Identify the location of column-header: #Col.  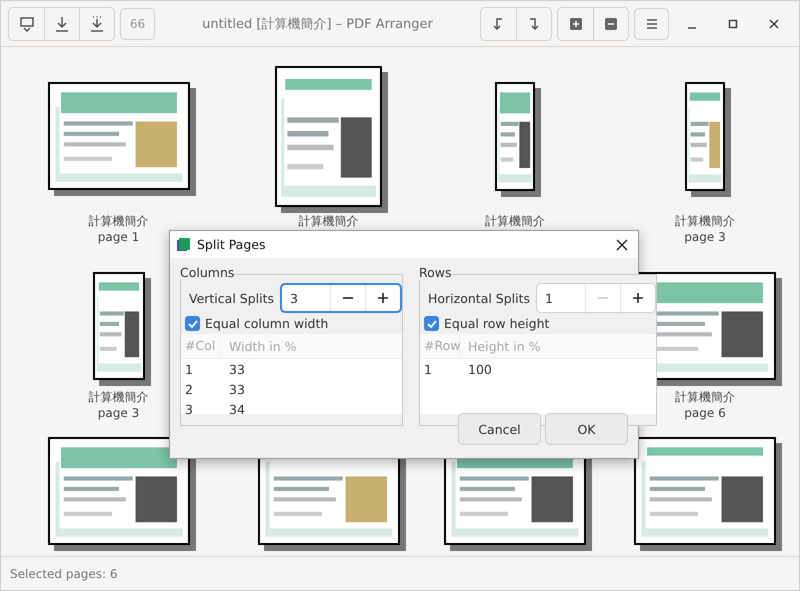
(201, 346).